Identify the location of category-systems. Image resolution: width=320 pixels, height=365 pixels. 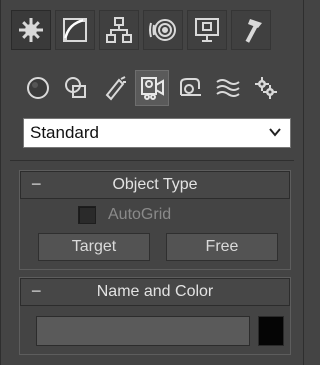
(266, 88).